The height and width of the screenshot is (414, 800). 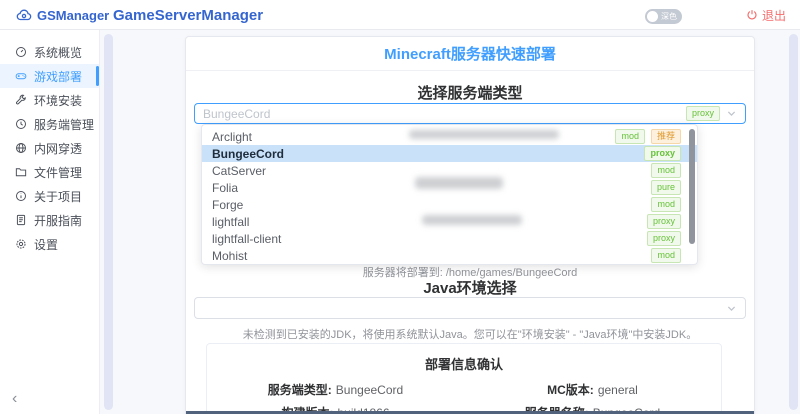 What do you see at coordinates (793, 222) in the screenshot?
I see `page-scrollbar` at bounding box center [793, 222].